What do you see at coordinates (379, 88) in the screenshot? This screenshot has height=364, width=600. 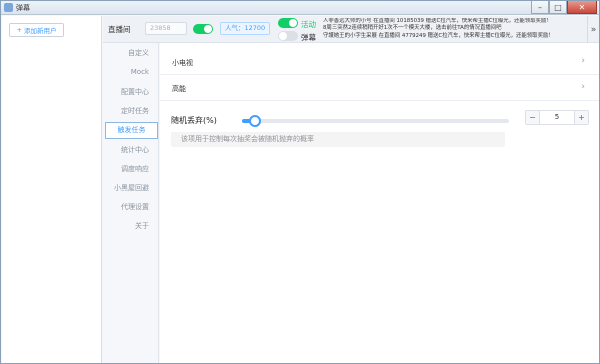 I see `collapse-row-high-energy: 高能 ›` at bounding box center [379, 88].